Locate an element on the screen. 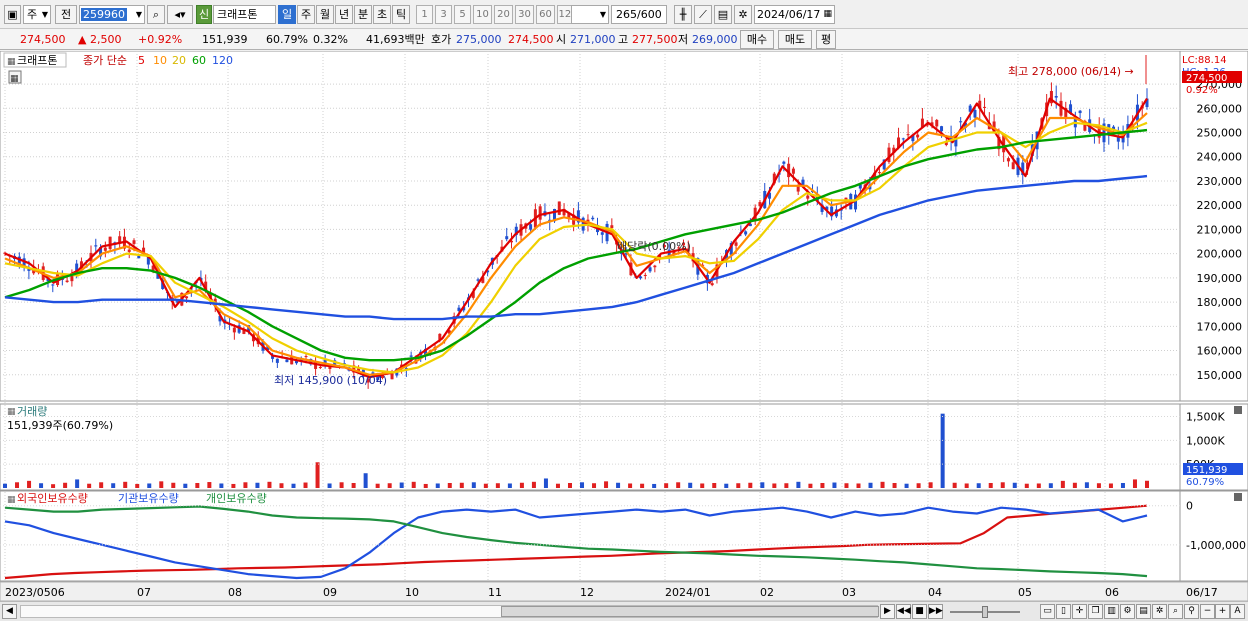 The height and width of the screenshot is (621, 1248). zoom-in-icon: + is located at coordinates (1222, 611).